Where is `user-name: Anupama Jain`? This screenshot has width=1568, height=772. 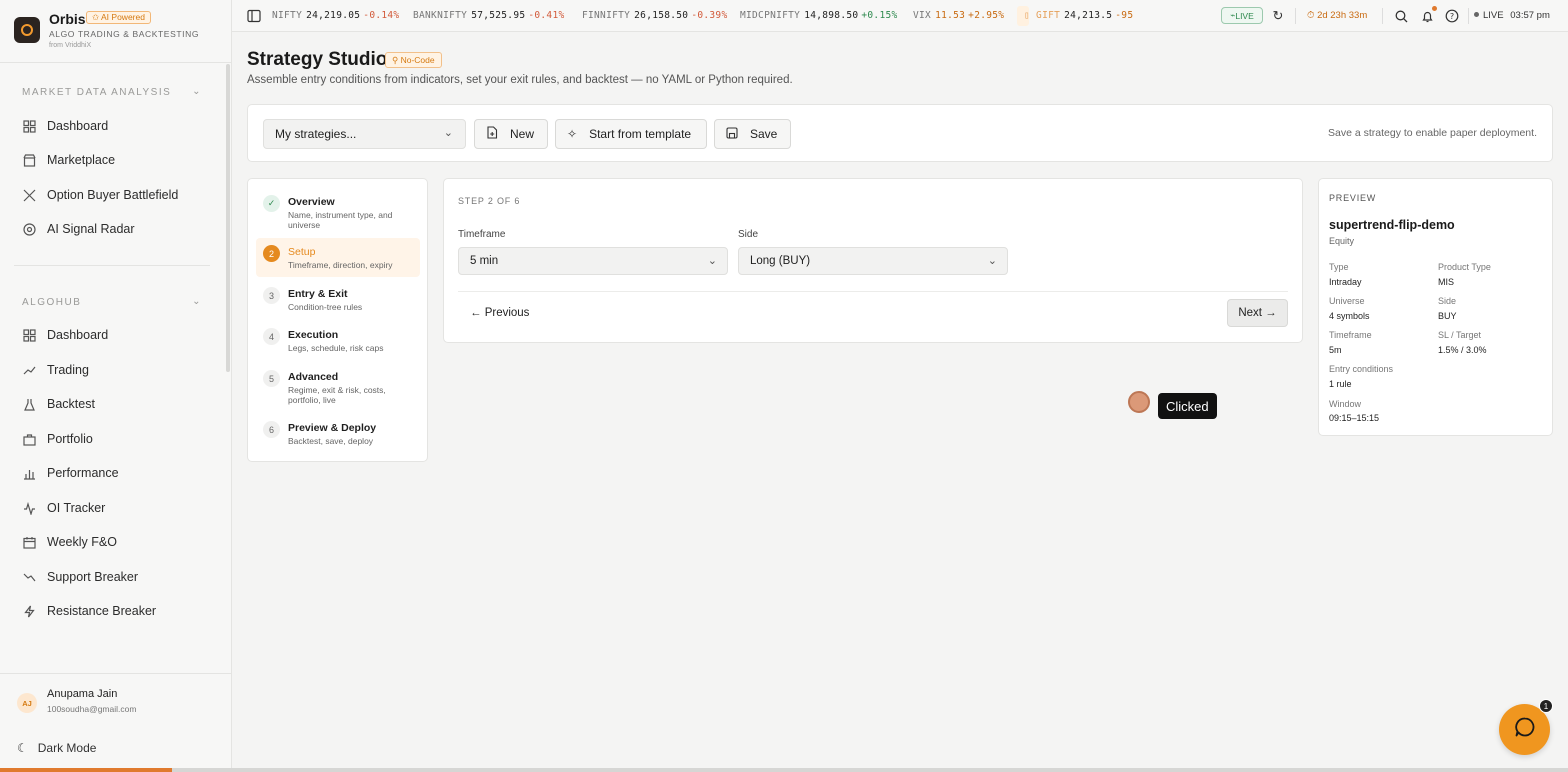 user-name: Anupama Jain is located at coordinates (82, 694).